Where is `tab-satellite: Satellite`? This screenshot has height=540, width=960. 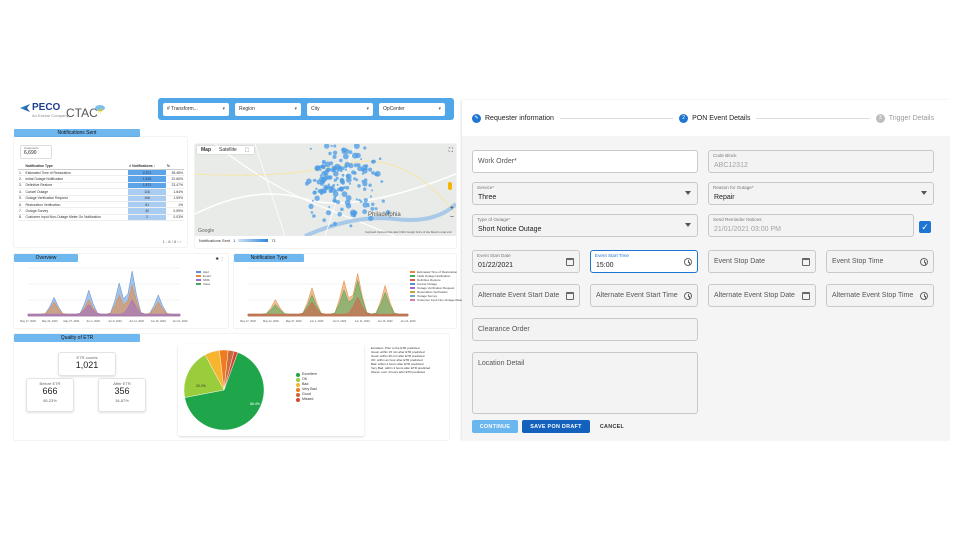
tab-satellite: Satellite is located at coordinates (228, 150).